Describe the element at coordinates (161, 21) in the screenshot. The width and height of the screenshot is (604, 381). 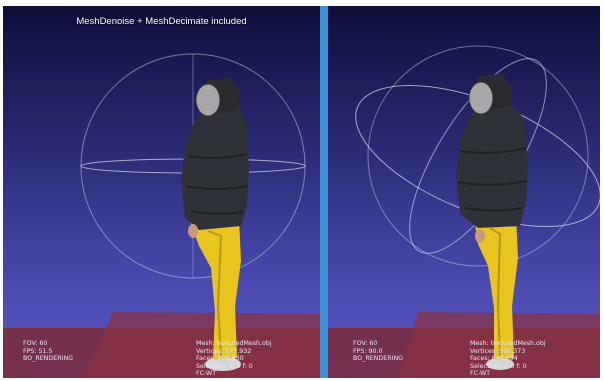
I see `overlay-title: MeshDenoise + MeshDecimate included` at that location.